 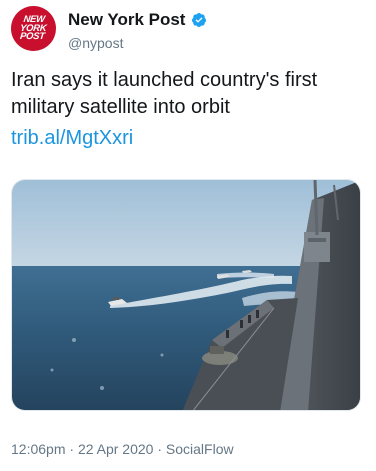 What do you see at coordinates (38, 449) in the screenshot?
I see `tweet-time: 12:06pm` at bounding box center [38, 449].